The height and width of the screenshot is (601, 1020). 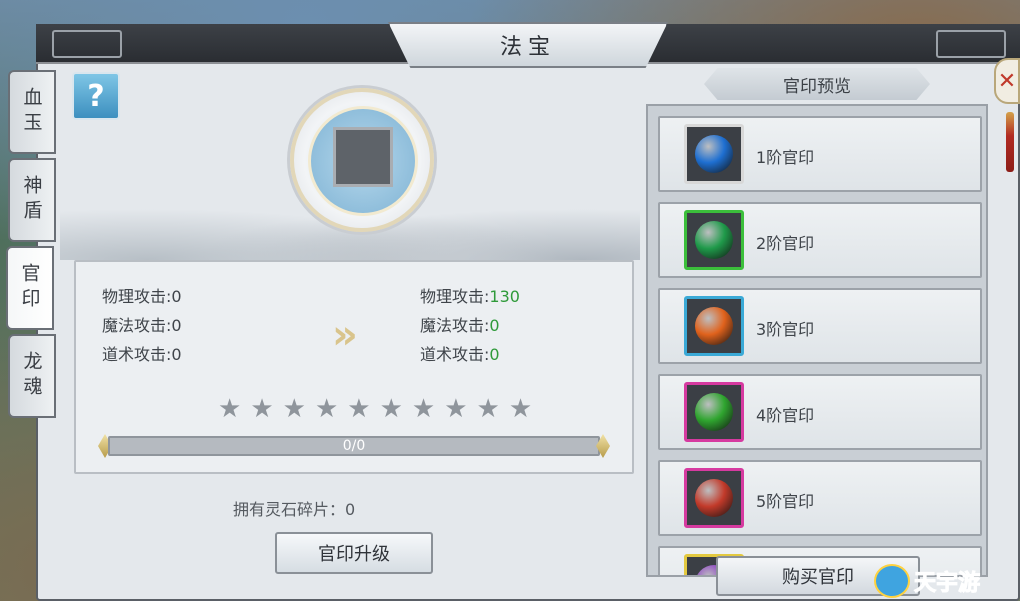 I want to click on seal-preview-label: 1阶官印, so click(x=785, y=157).